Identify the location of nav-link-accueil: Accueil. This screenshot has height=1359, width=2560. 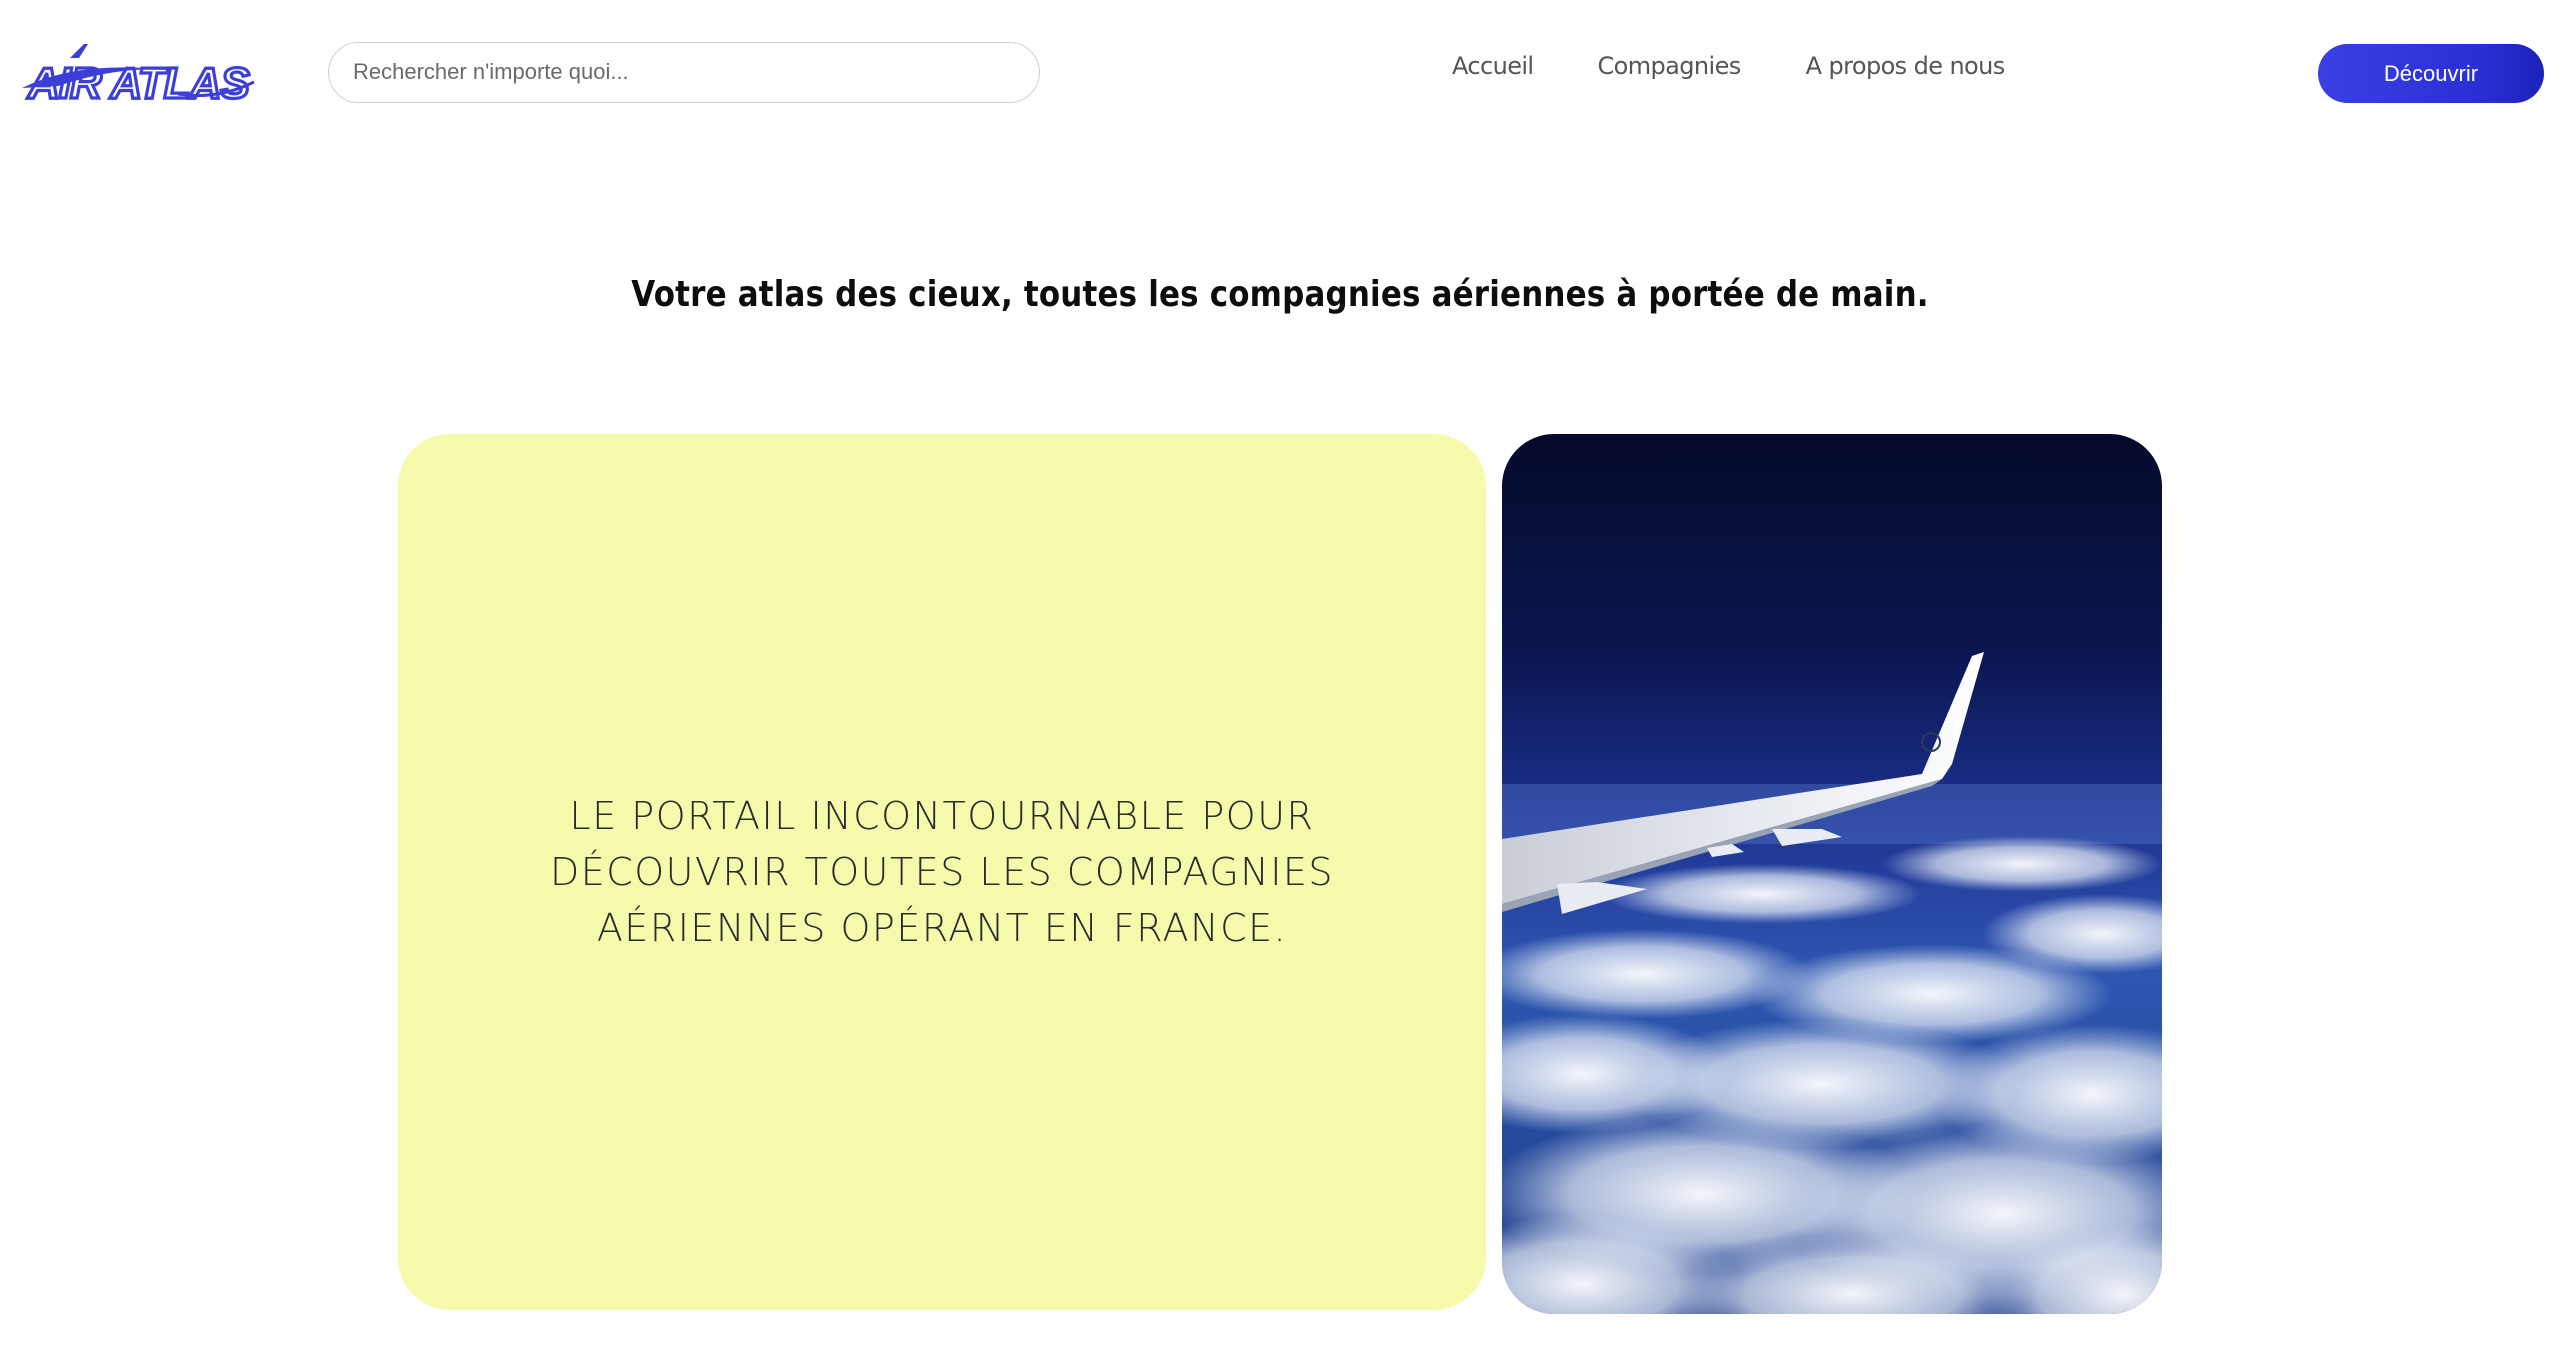
(1493, 66).